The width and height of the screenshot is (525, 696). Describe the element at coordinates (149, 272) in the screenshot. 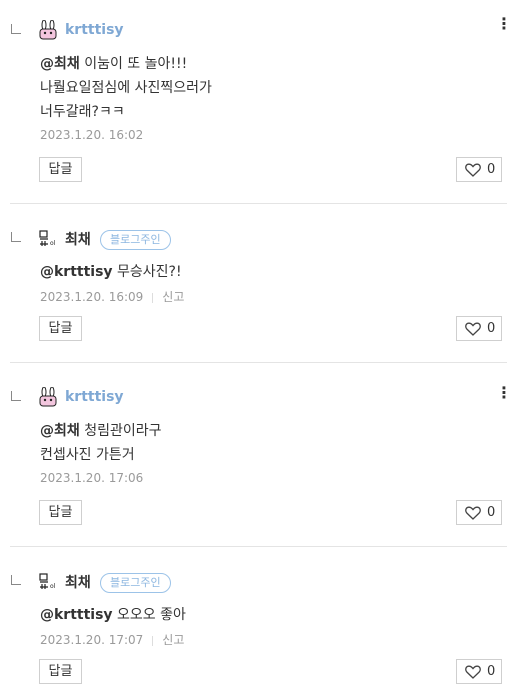

I see `comment-line: 무승사진?!` at that location.